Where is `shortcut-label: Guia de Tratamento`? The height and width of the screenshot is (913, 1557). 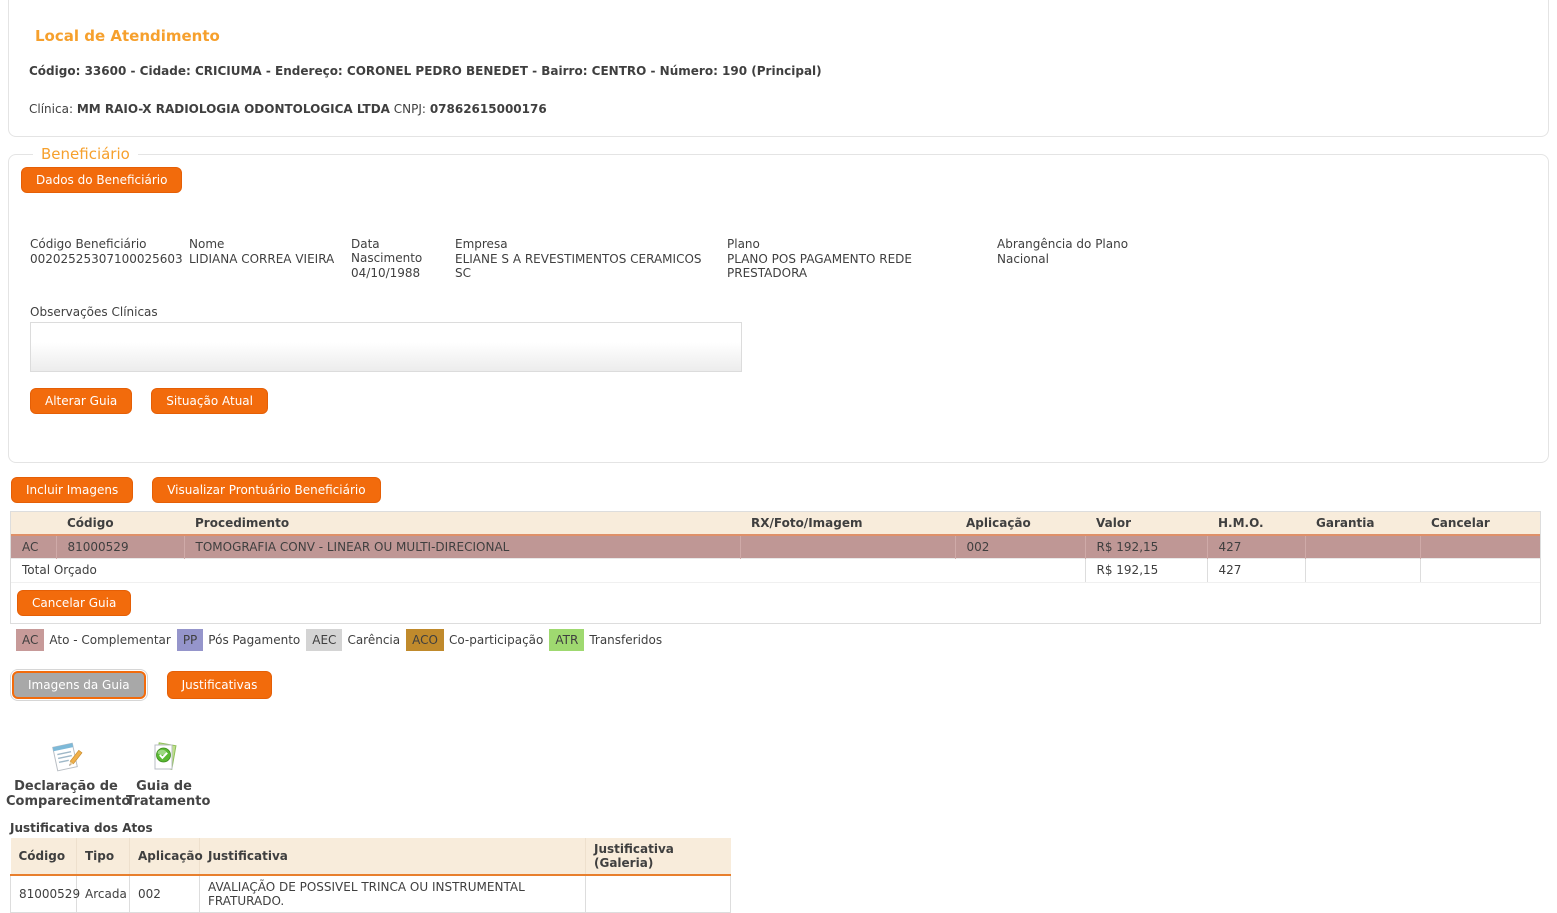 shortcut-label: Guia de Tratamento is located at coordinates (168, 793).